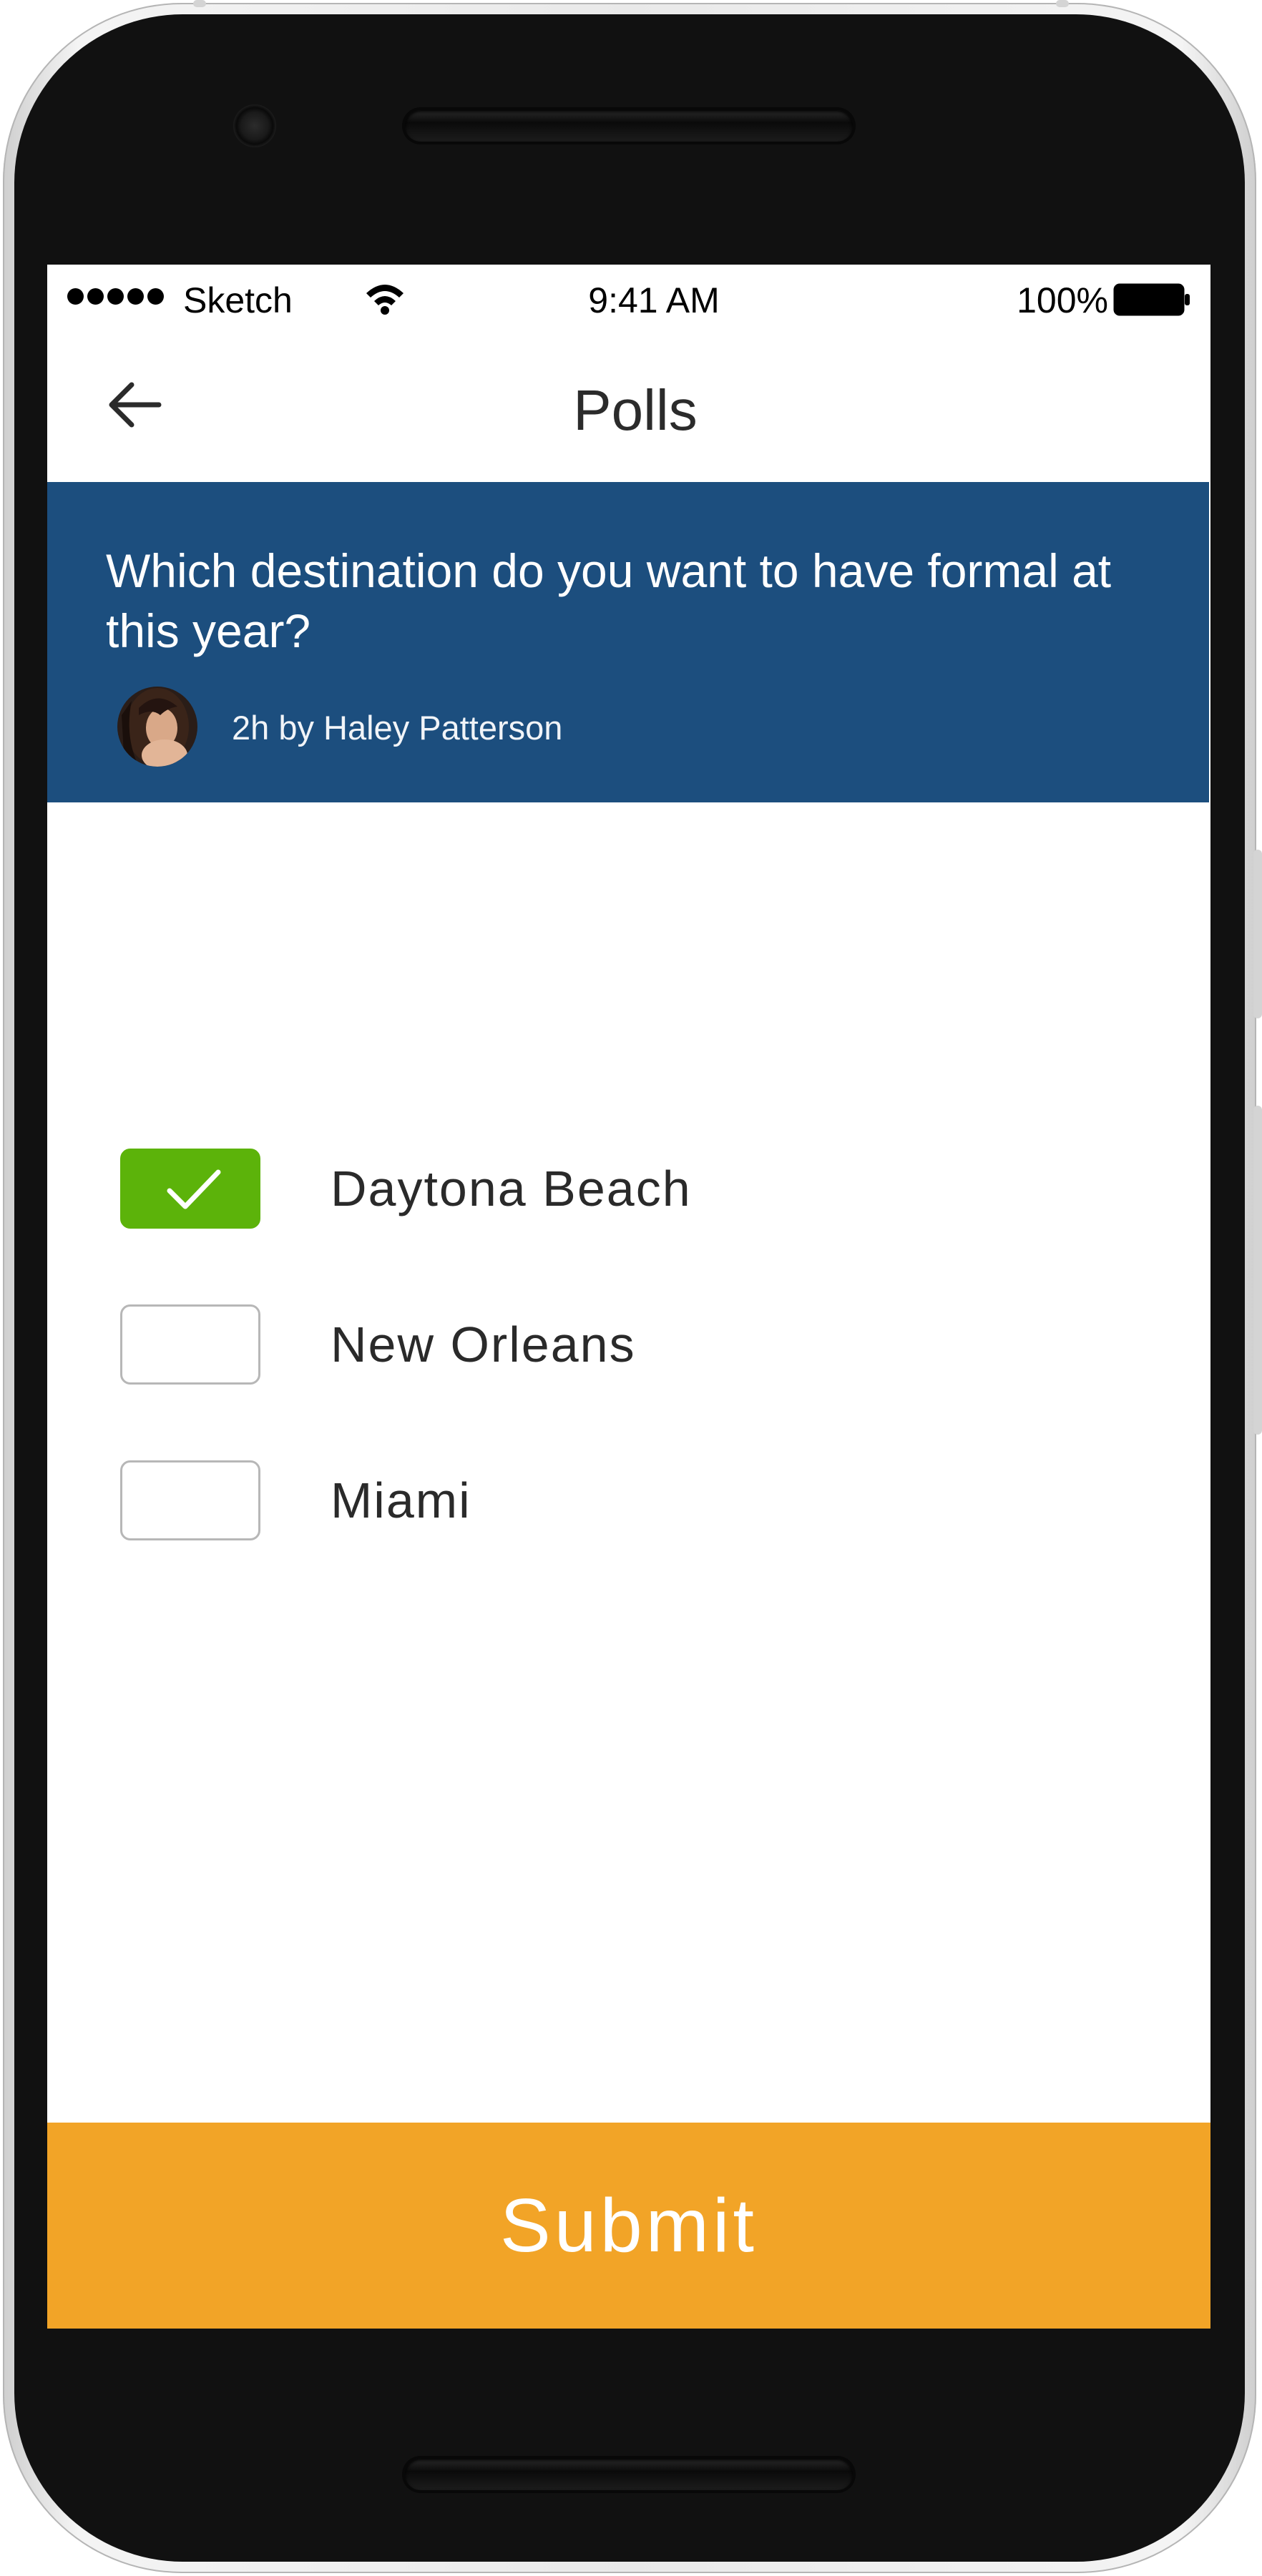 The height and width of the screenshot is (2576, 1262). What do you see at coordinates (1151, 299) in the screenshot?
I see `battery-icon` at bounding box center [1151, 299].